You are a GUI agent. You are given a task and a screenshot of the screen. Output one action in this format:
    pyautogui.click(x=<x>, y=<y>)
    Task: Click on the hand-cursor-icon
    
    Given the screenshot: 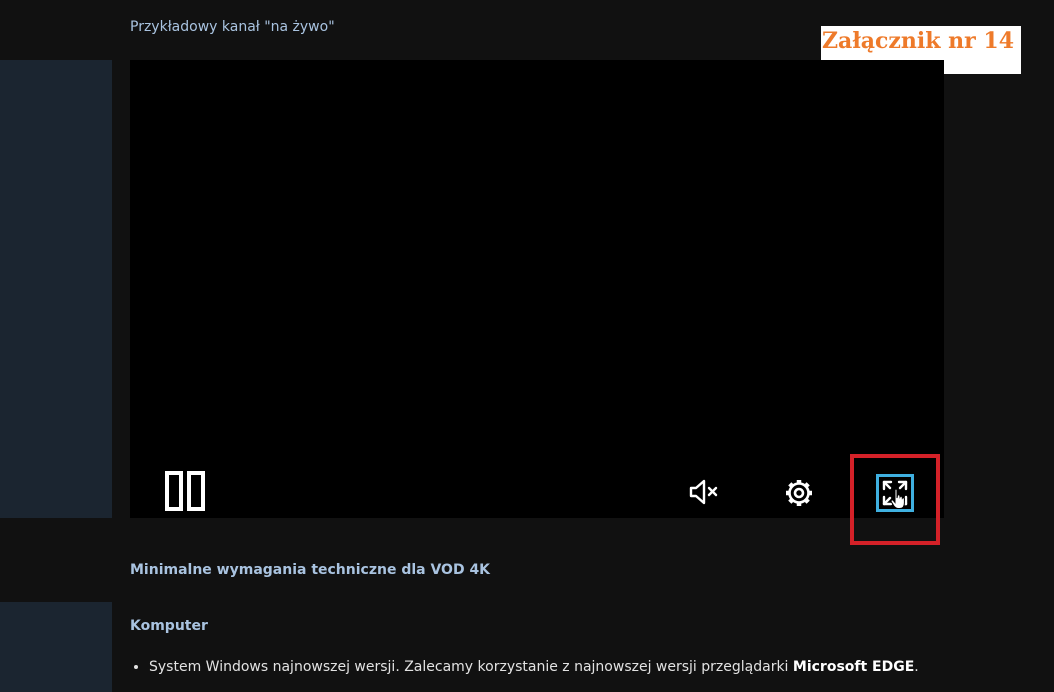 What is the action you would take?
    pyautogui.click(x=899, y=499)
    